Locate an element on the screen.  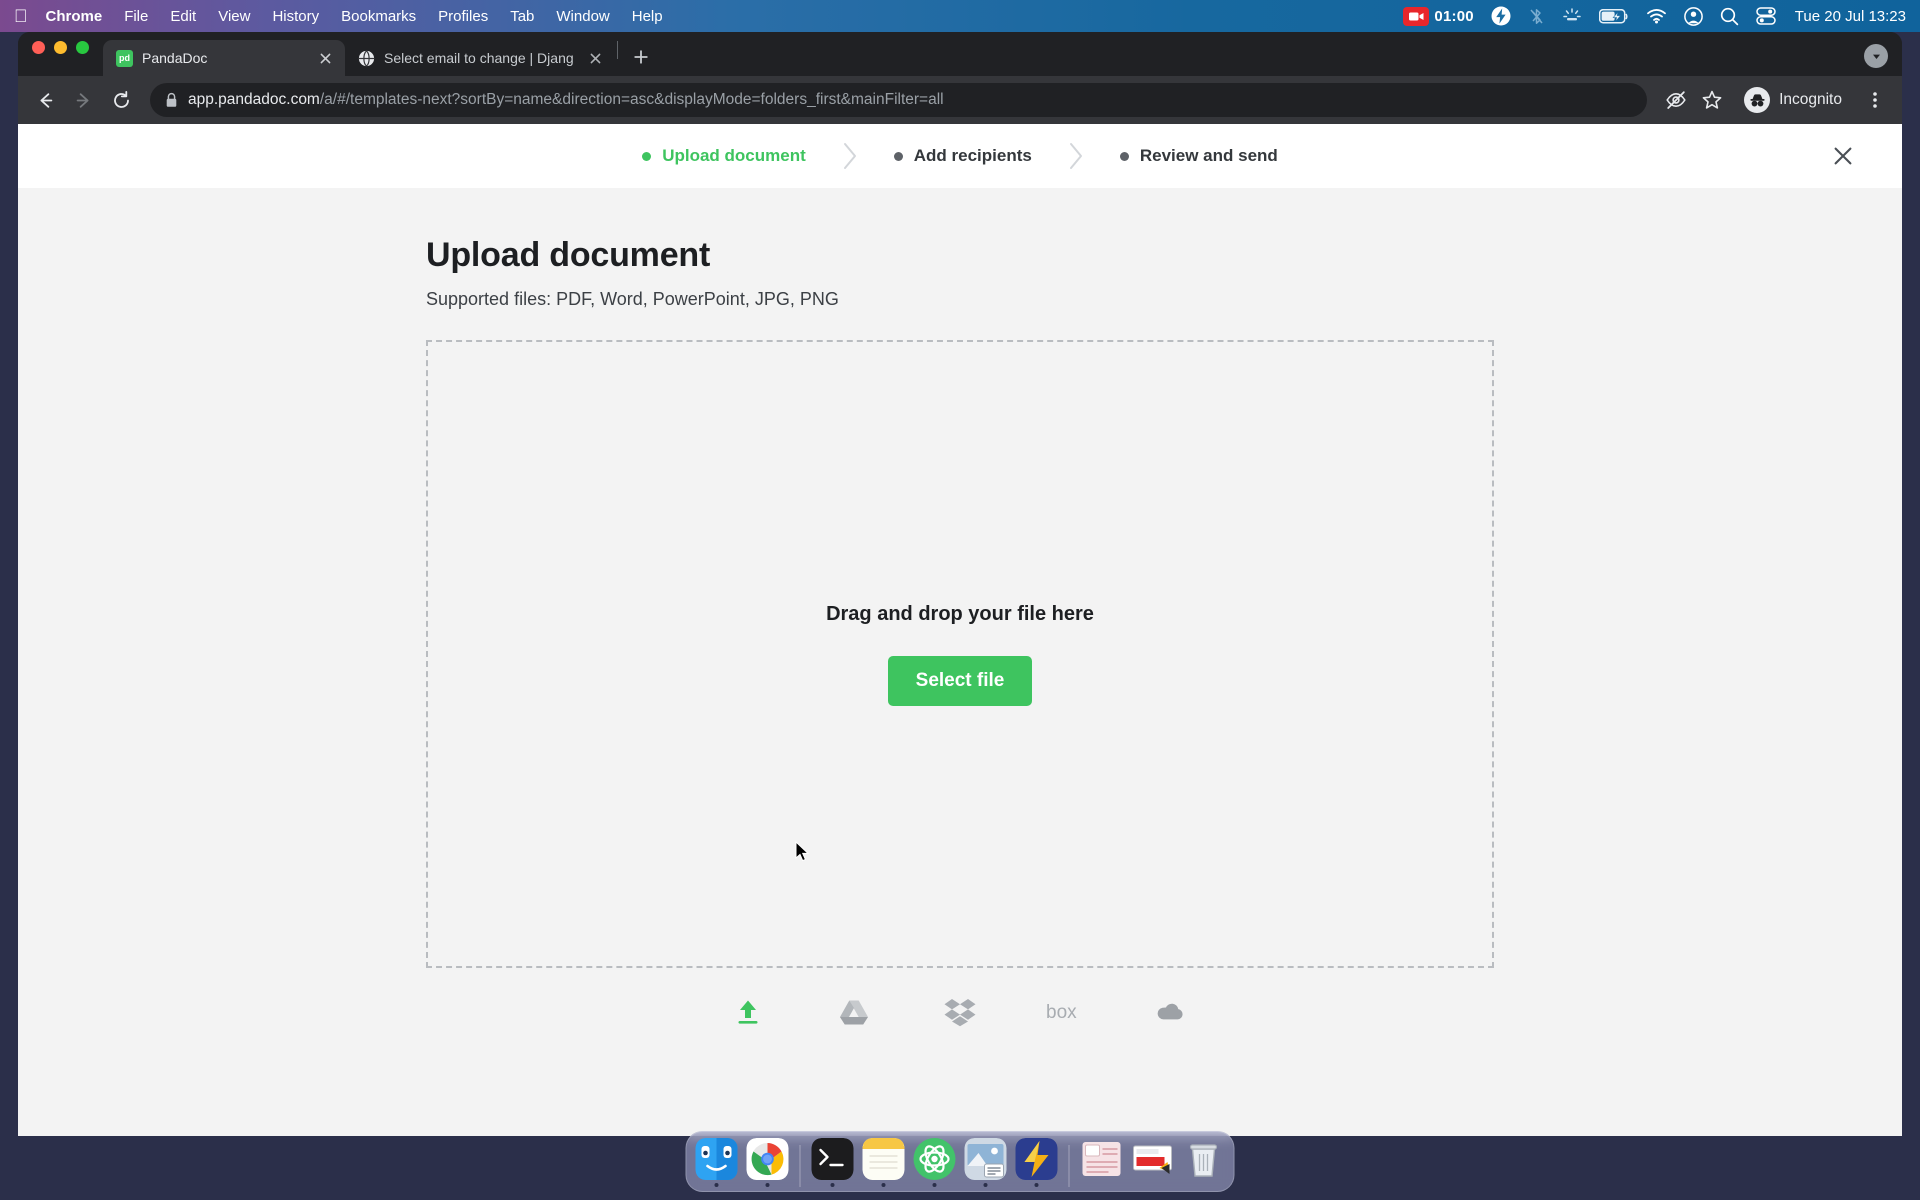
step-label: Upload document is located at coordinates (734, 155).